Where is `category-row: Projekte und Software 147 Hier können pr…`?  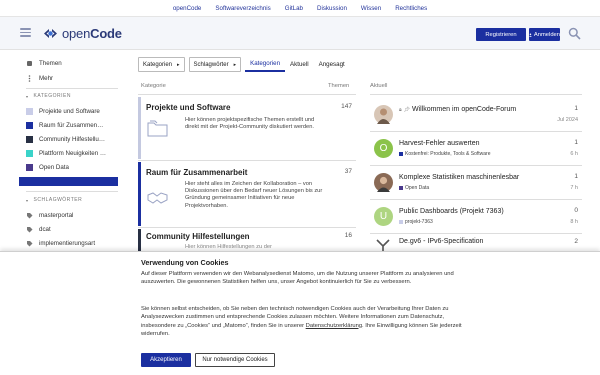
category-row: Projekte und Software 147 Hier können pr… is located at coordinates (247, 128).